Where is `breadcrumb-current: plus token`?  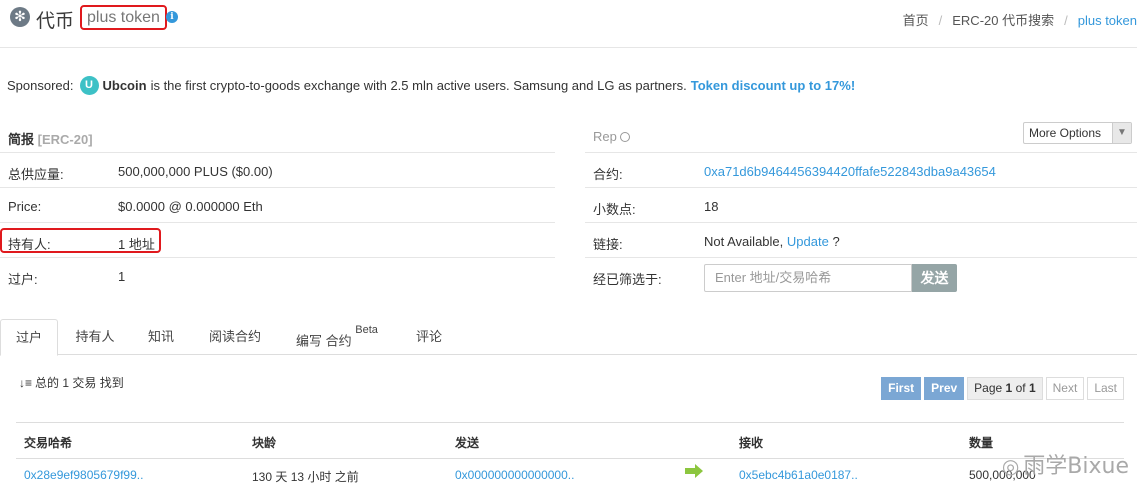
breadcrumb-current: plus token is located at coordinates (1107, 20).